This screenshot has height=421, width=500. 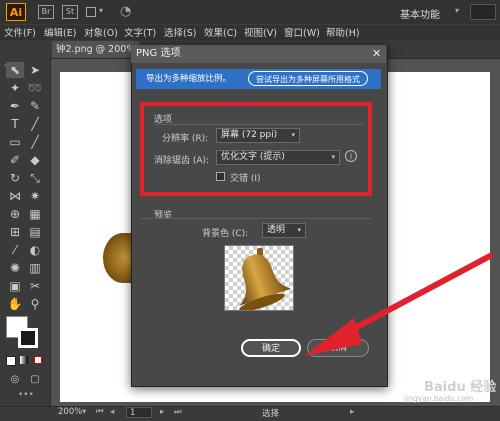 I want to click on screen-mode-icon: ▢, so click(x=35, y=380).